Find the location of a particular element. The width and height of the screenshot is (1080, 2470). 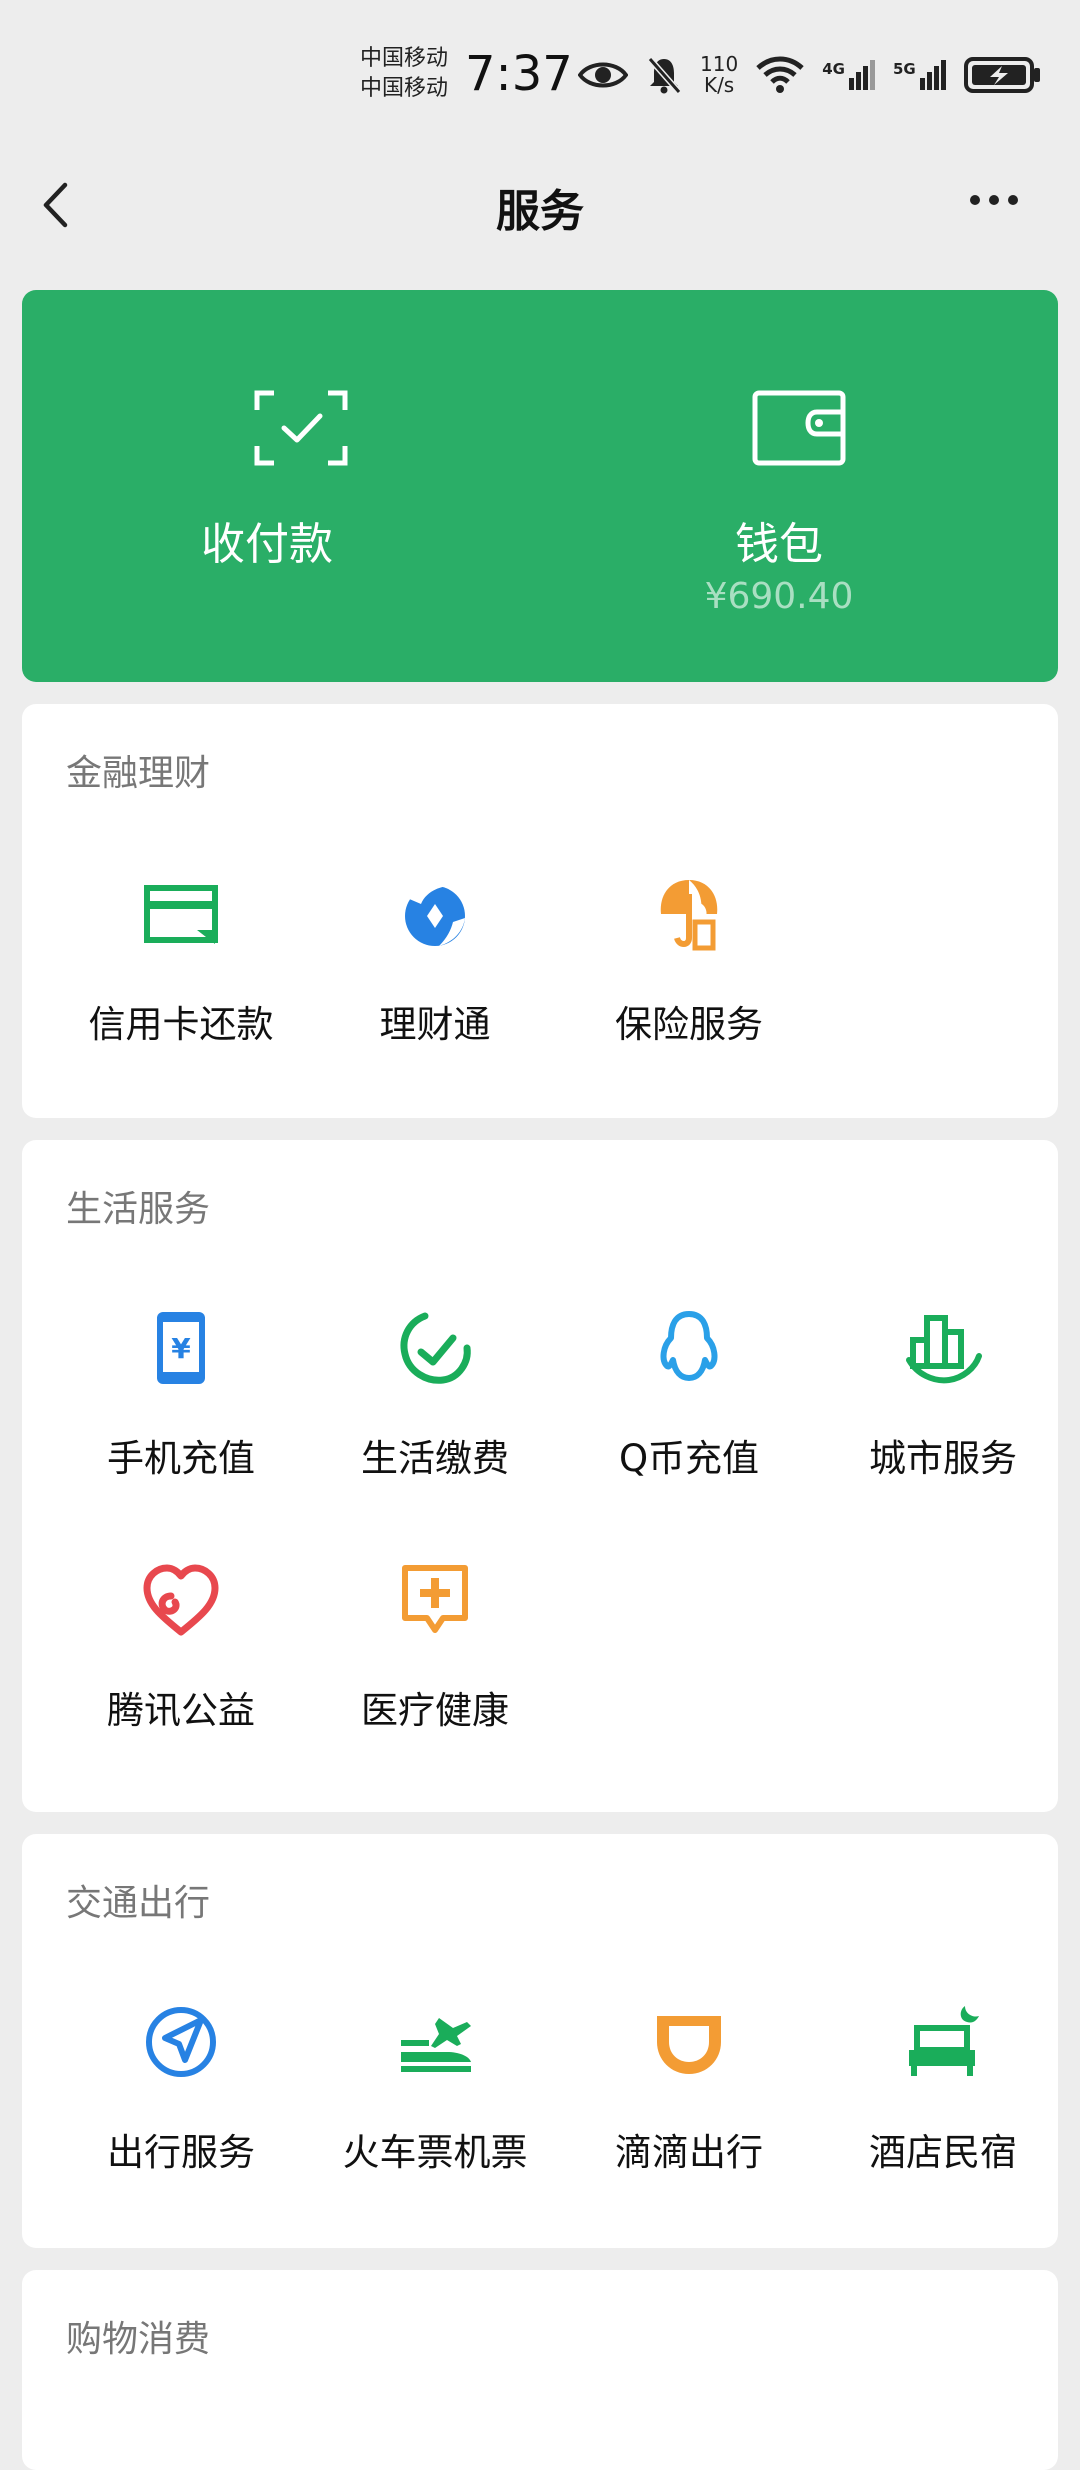

hotel-label: 酒店民宿 is located at coordinates (943, 2152).